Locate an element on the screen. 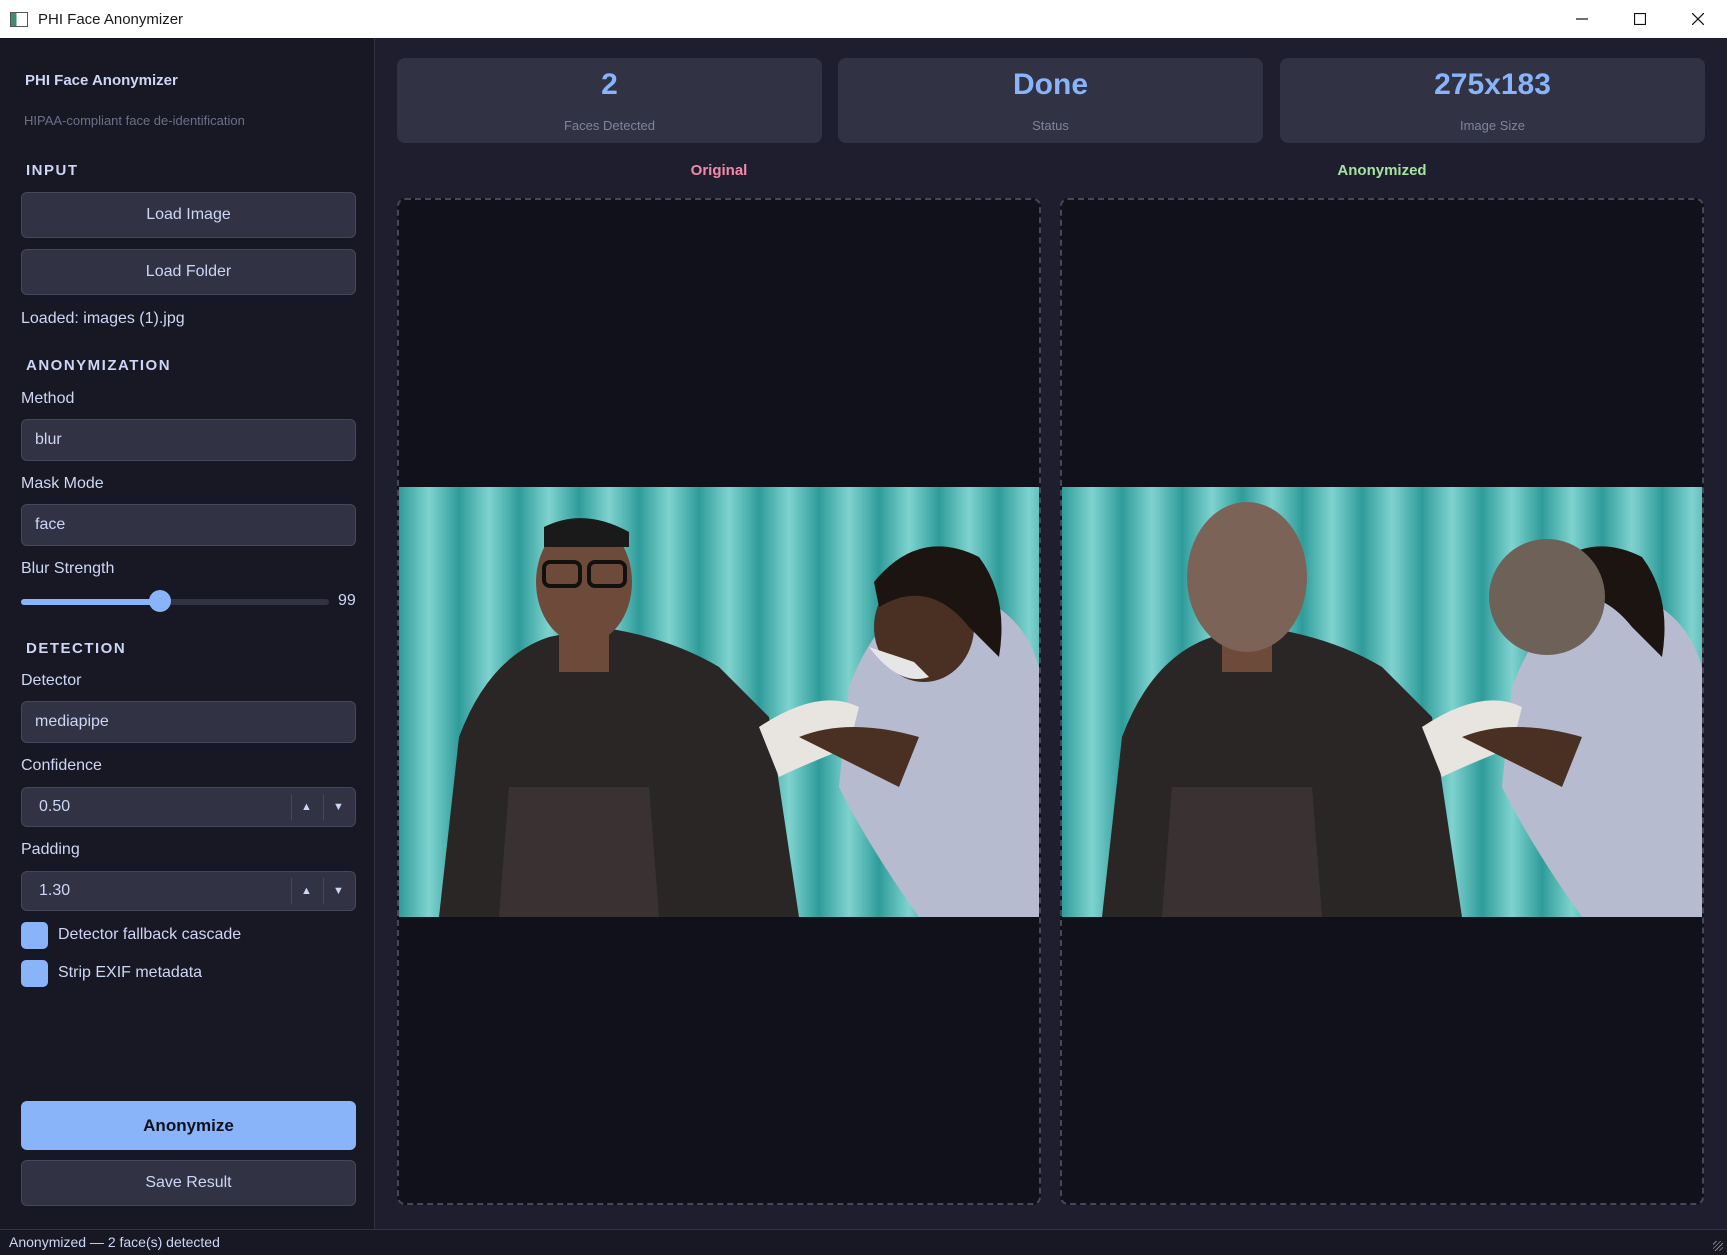 The height and width of the screenshot is (1255, 1727). stat-card-status: Done Status is located at coordinates (1050, 100).